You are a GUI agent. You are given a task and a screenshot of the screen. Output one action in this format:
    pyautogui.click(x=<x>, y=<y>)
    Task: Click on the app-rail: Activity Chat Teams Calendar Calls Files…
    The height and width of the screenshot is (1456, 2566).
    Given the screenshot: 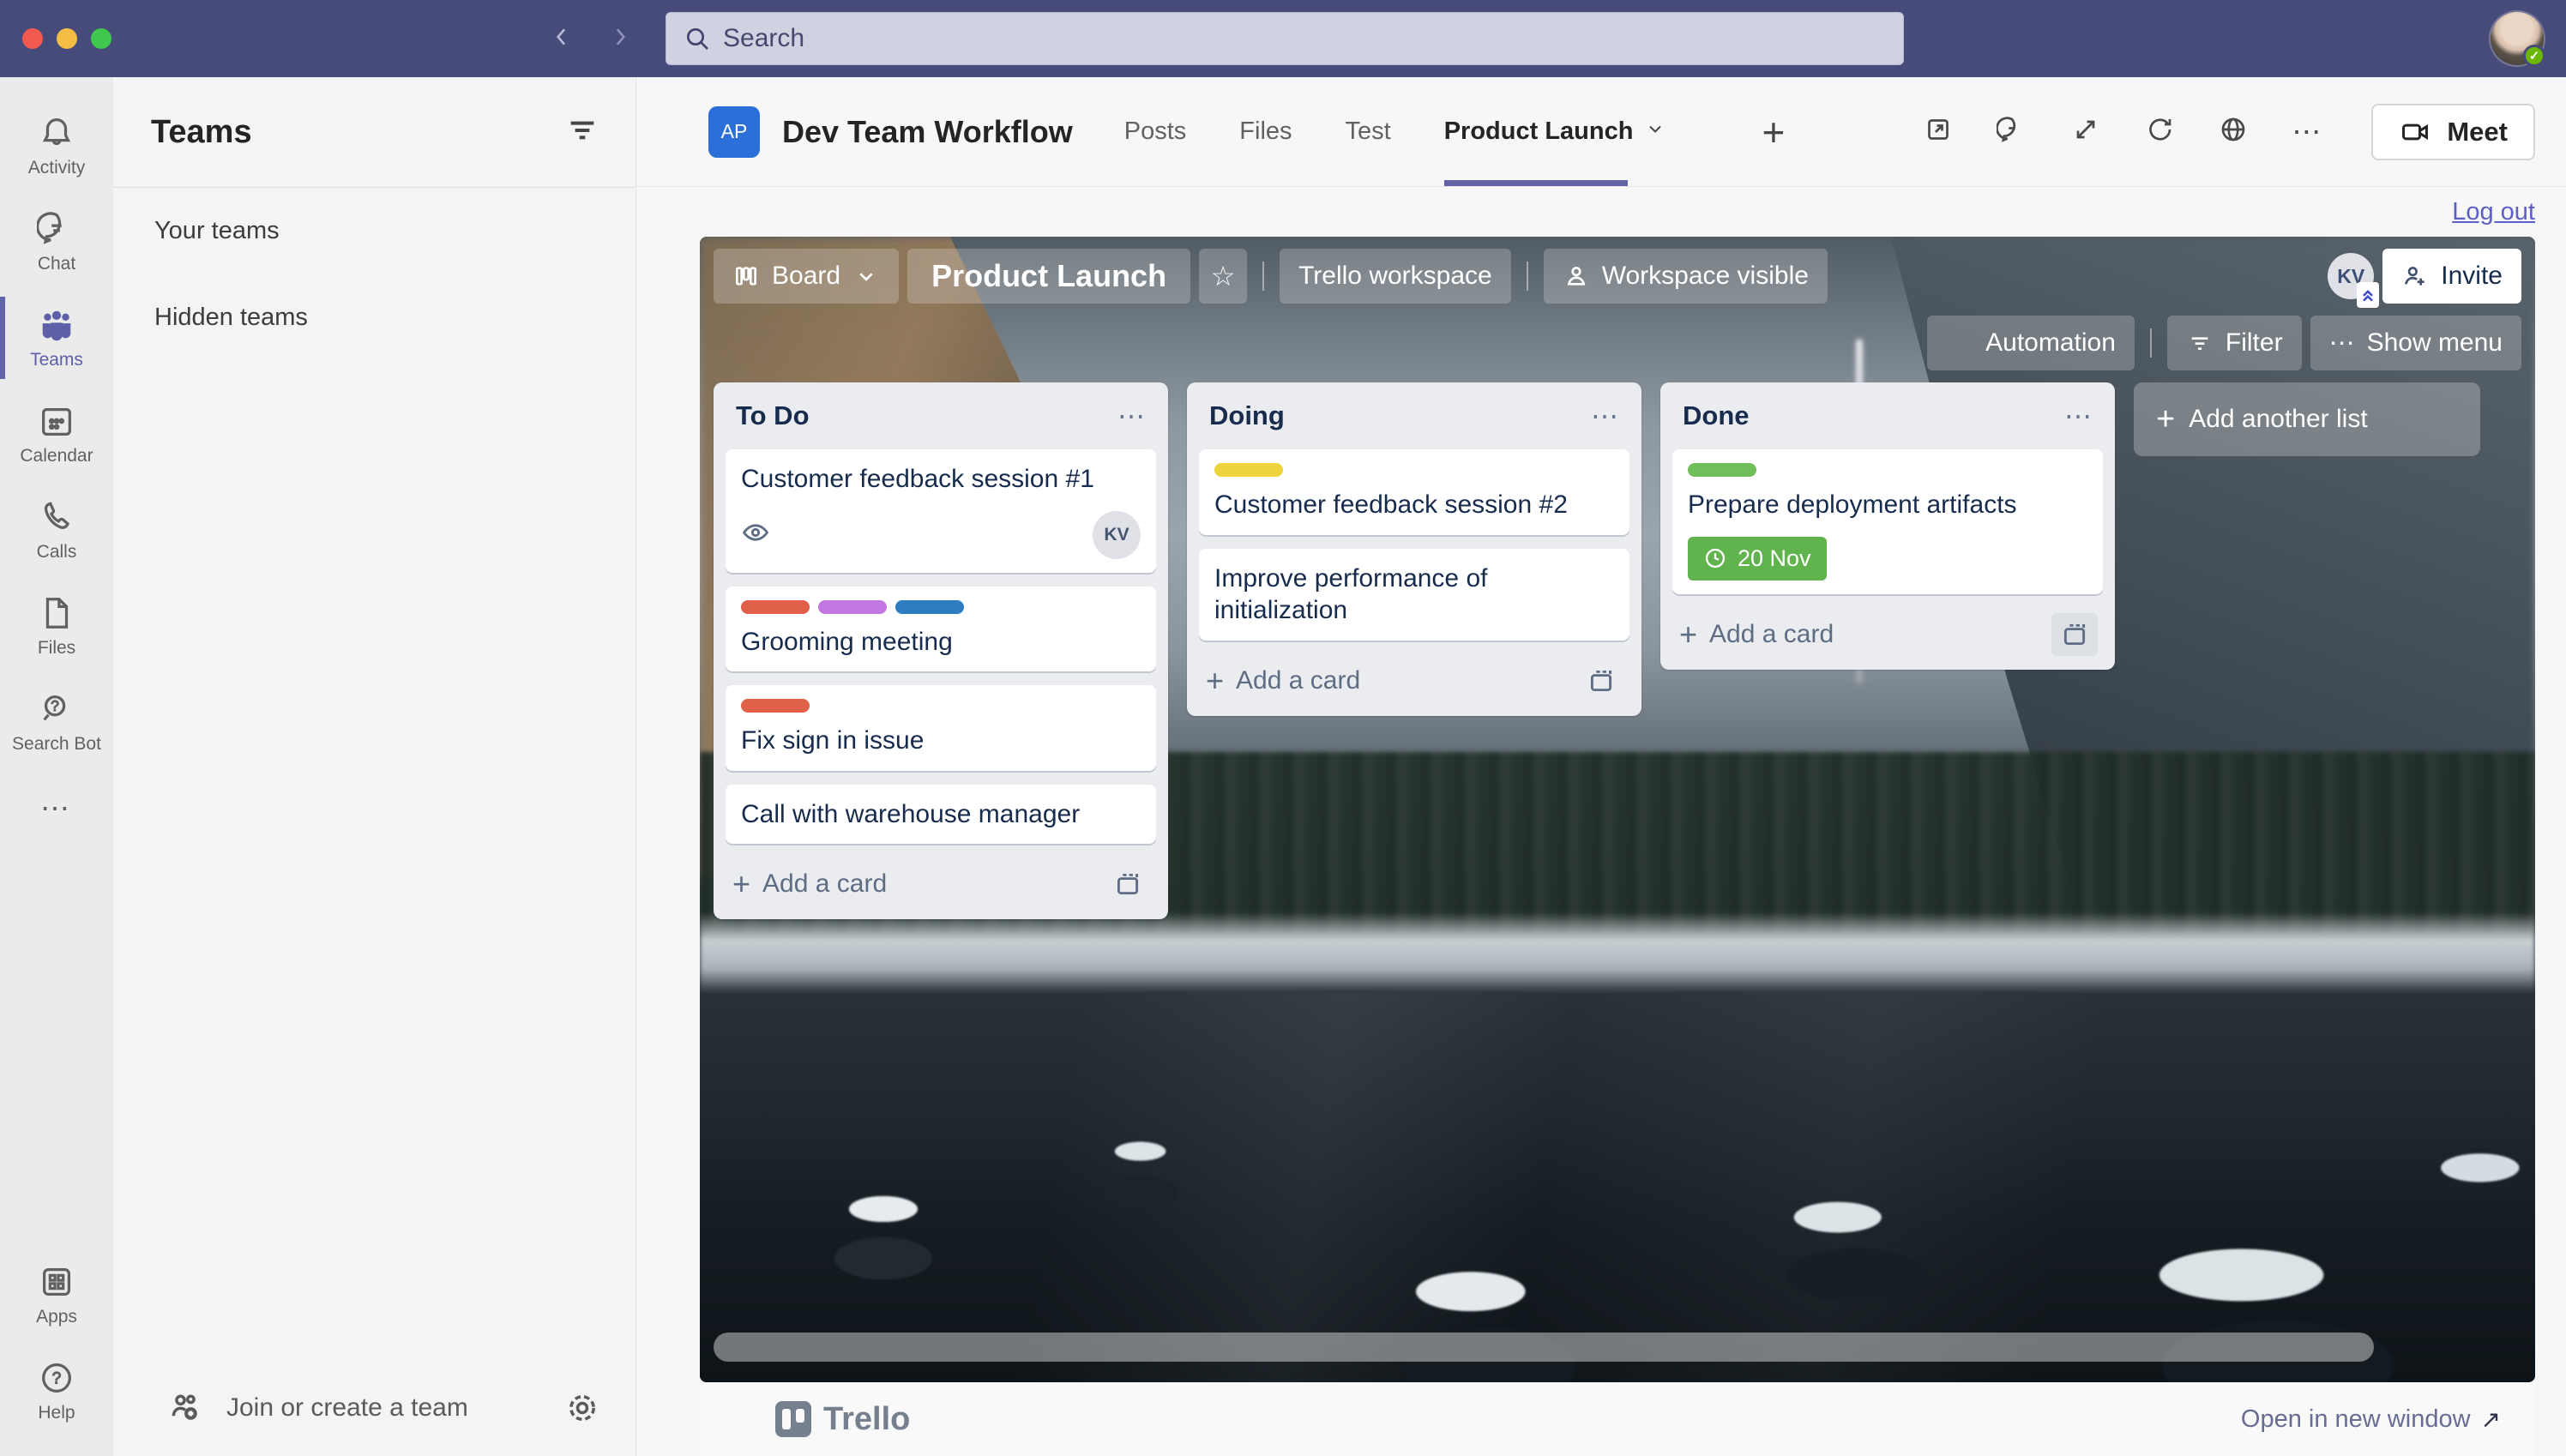 What is the action you would take?
    pyautogui.click(x=56, y=767)
    